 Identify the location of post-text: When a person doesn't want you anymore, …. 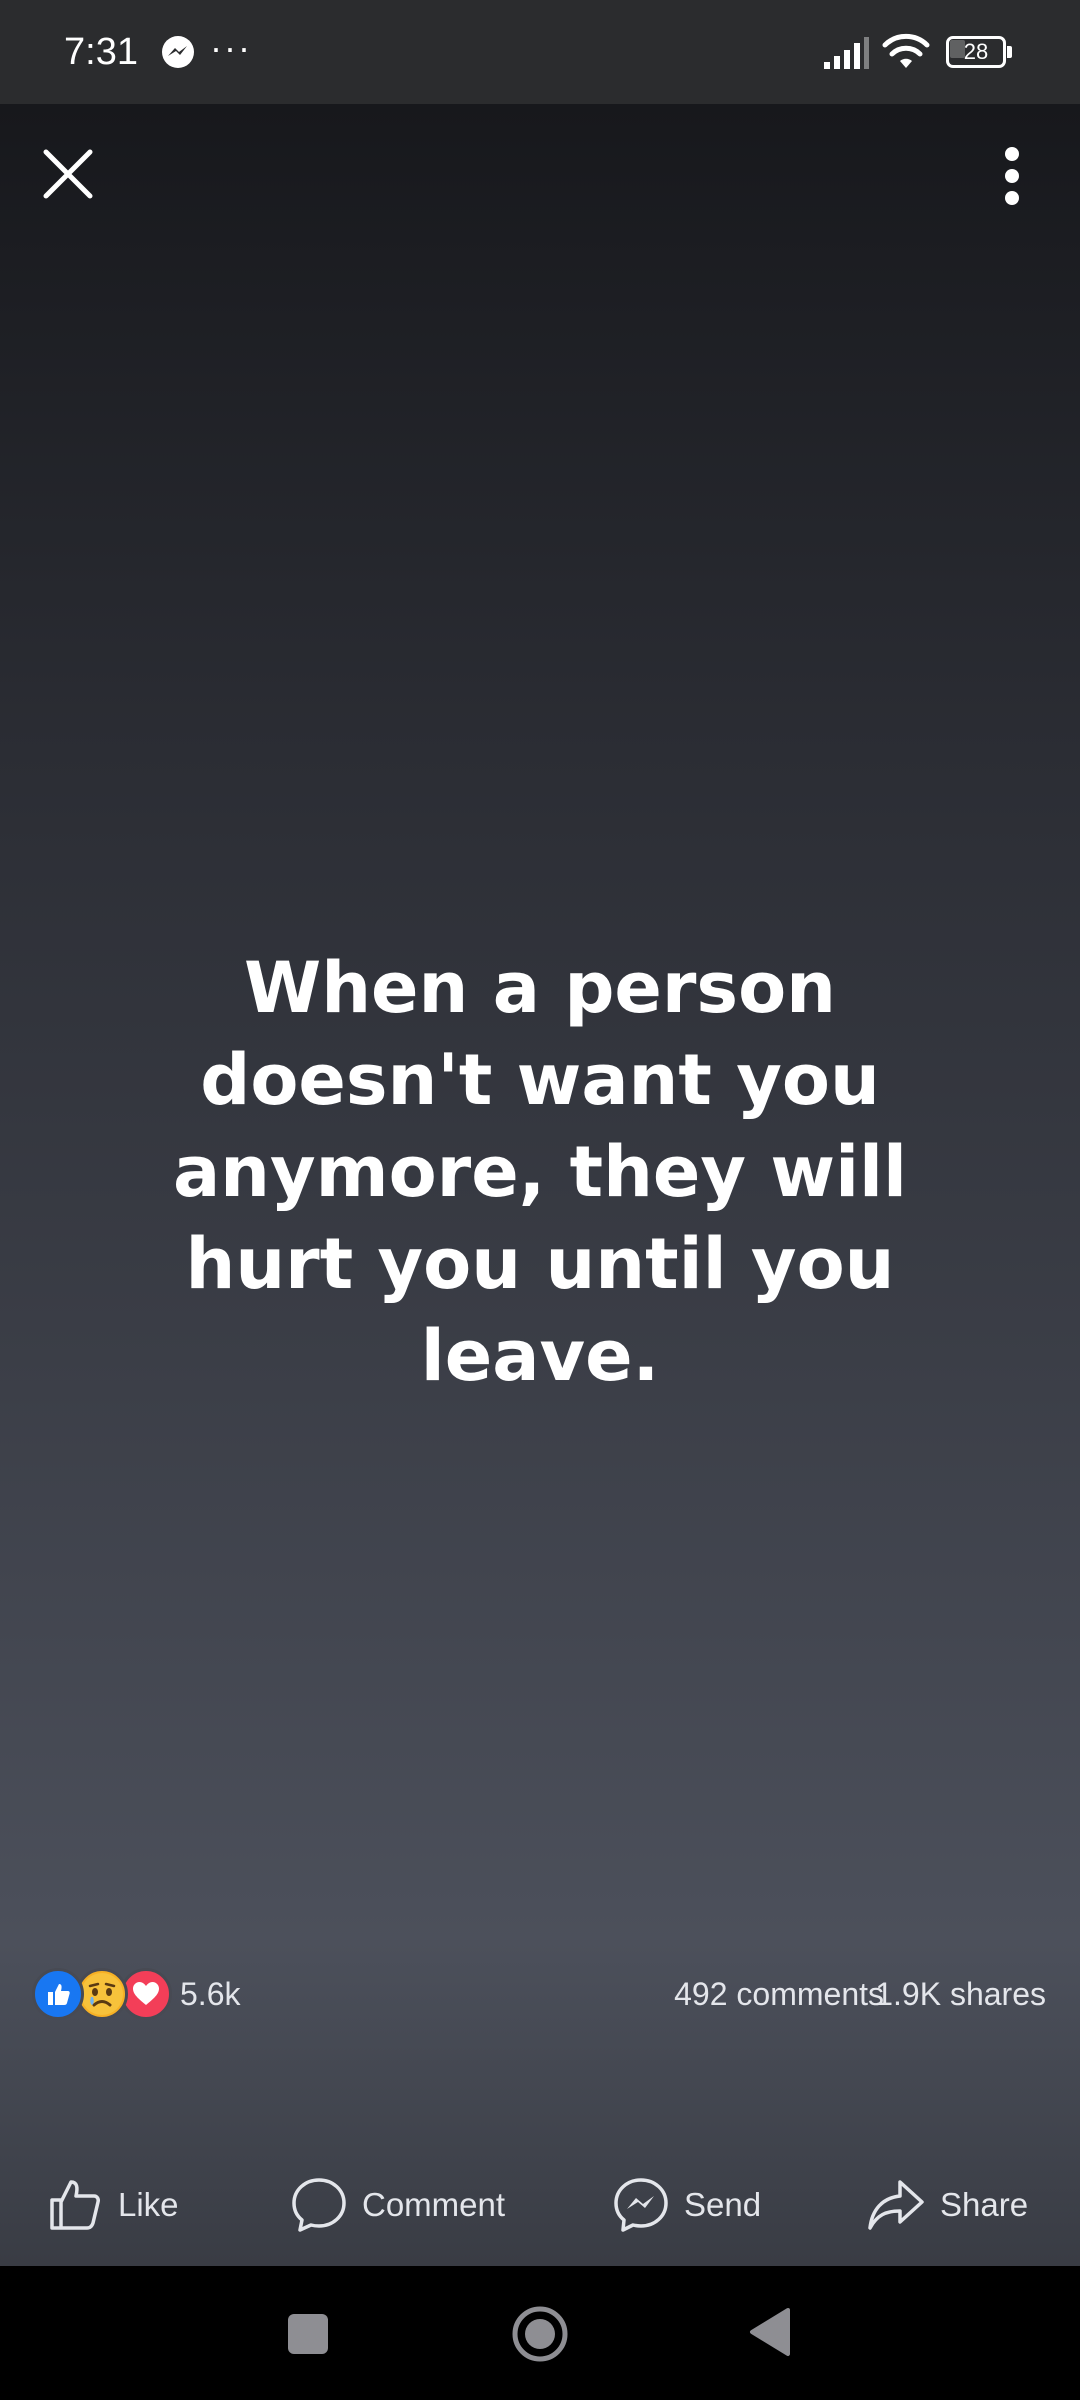
(540, 1172).